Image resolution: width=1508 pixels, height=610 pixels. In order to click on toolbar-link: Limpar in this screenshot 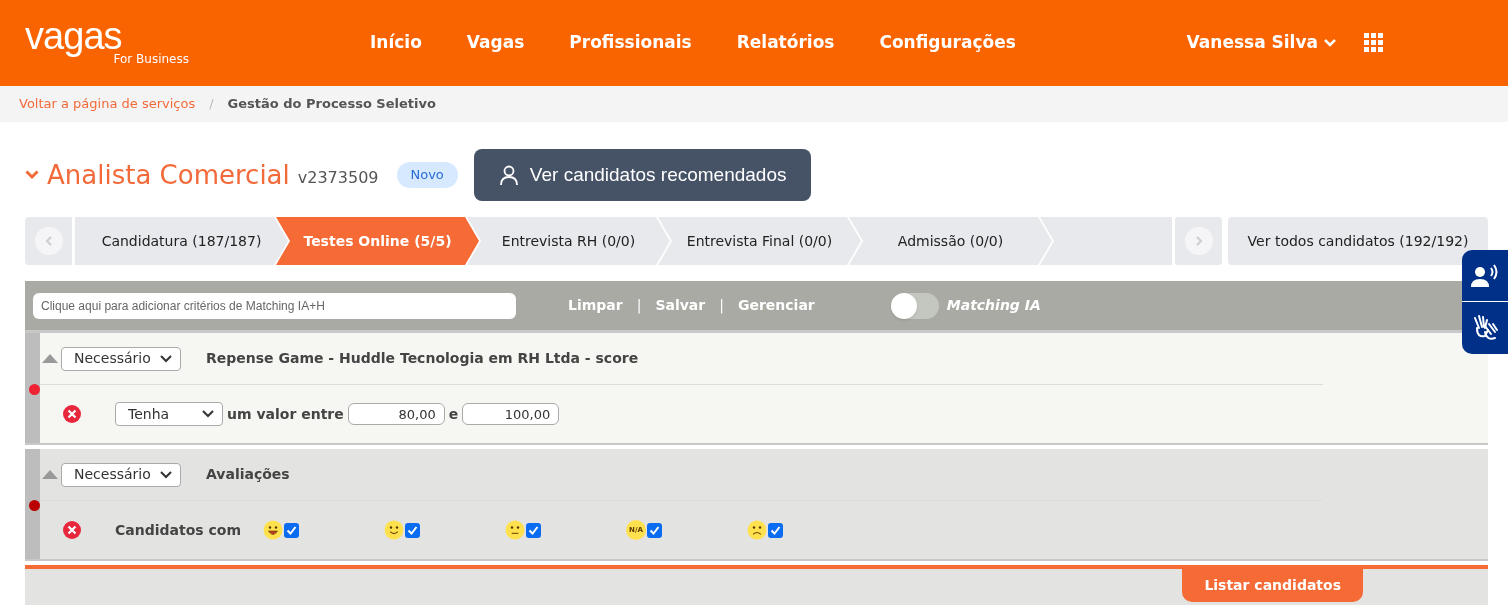, I will do `click(595, 305)`.